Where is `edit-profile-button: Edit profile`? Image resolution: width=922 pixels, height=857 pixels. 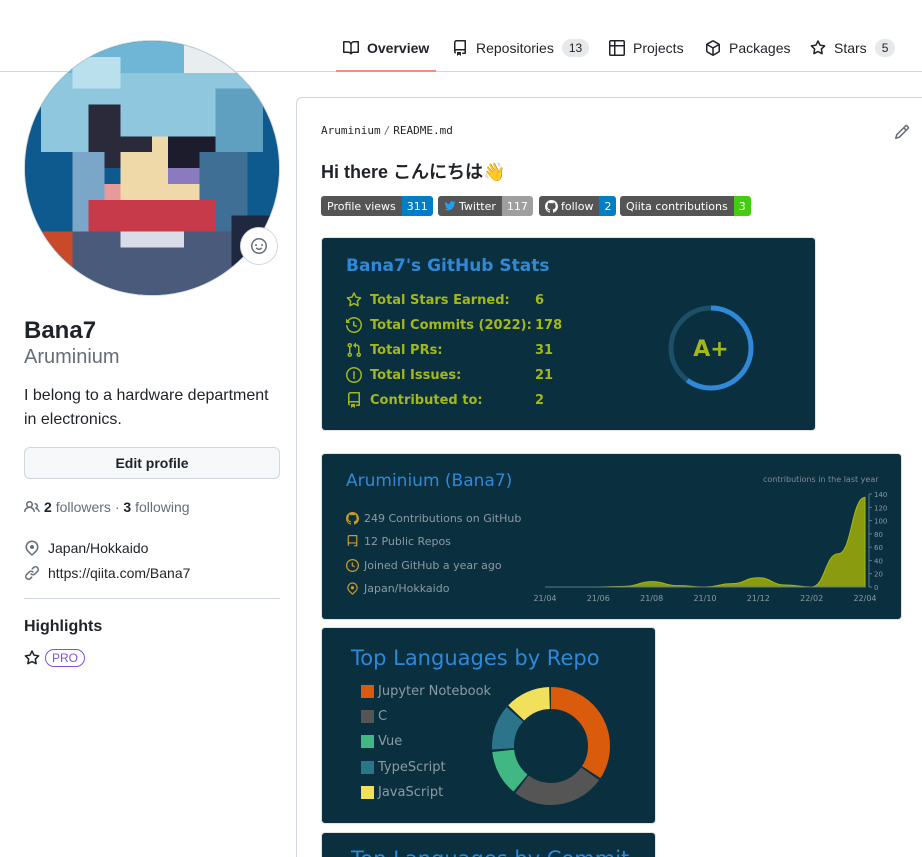 edit-profile-button: Edit profile is located at coordinates (152, 463).